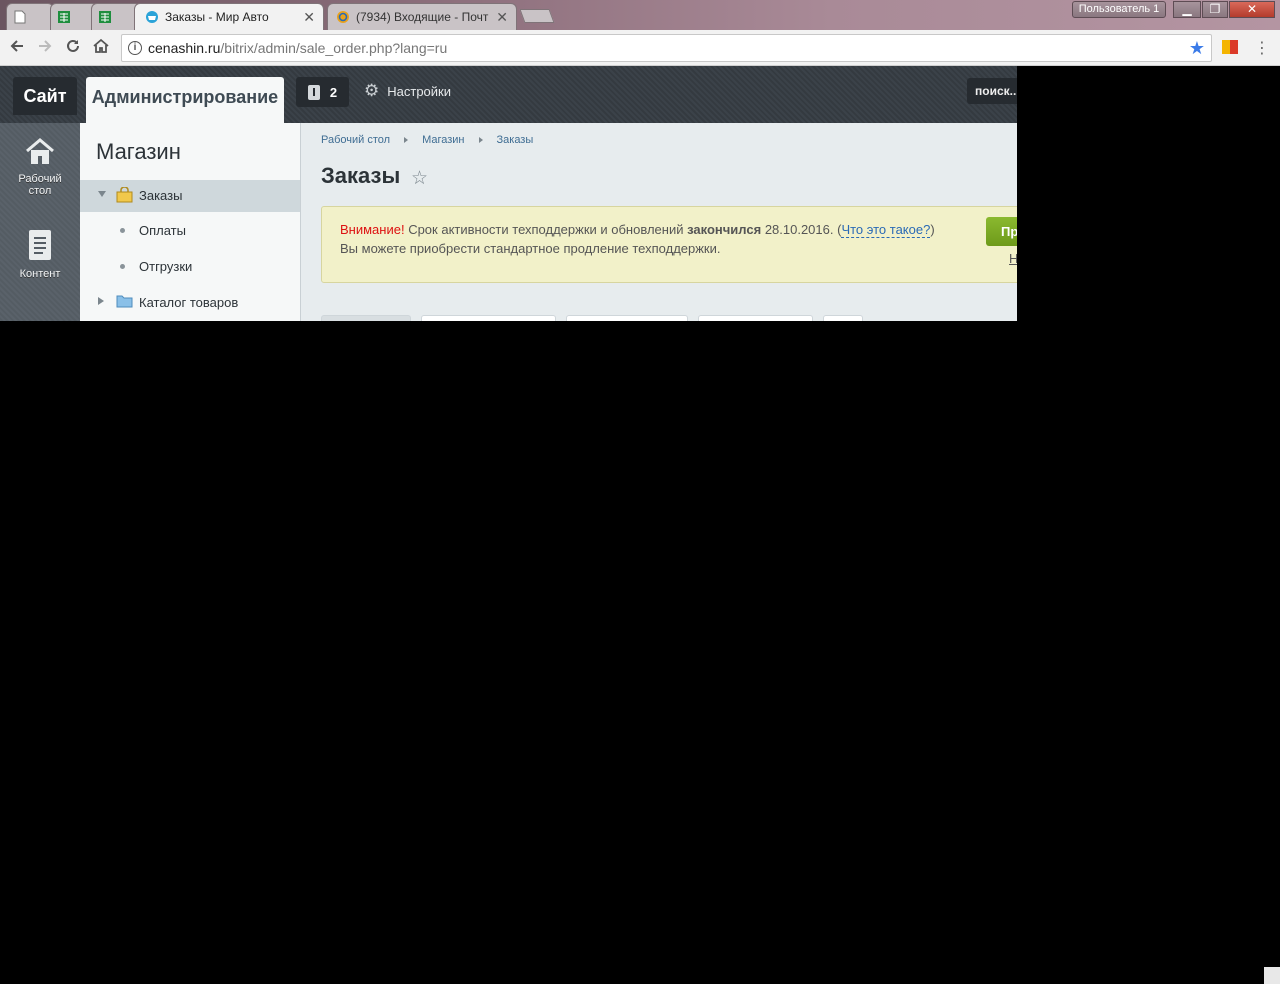 The image size is (1280, 984). I want to click on arrow-right-icon, so click(45, 46).